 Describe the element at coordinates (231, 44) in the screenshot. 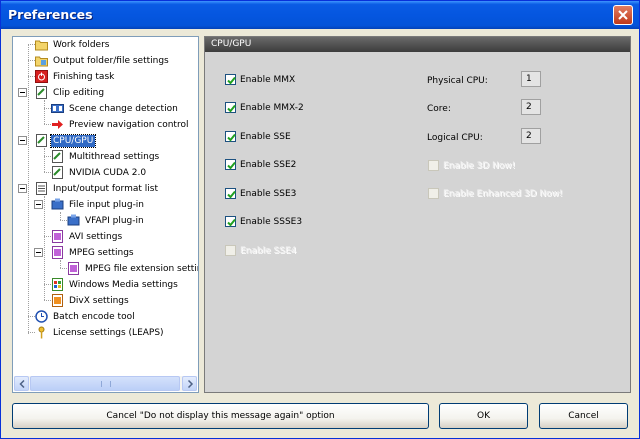

I see `panel-title: CPU/GPU` at that location.